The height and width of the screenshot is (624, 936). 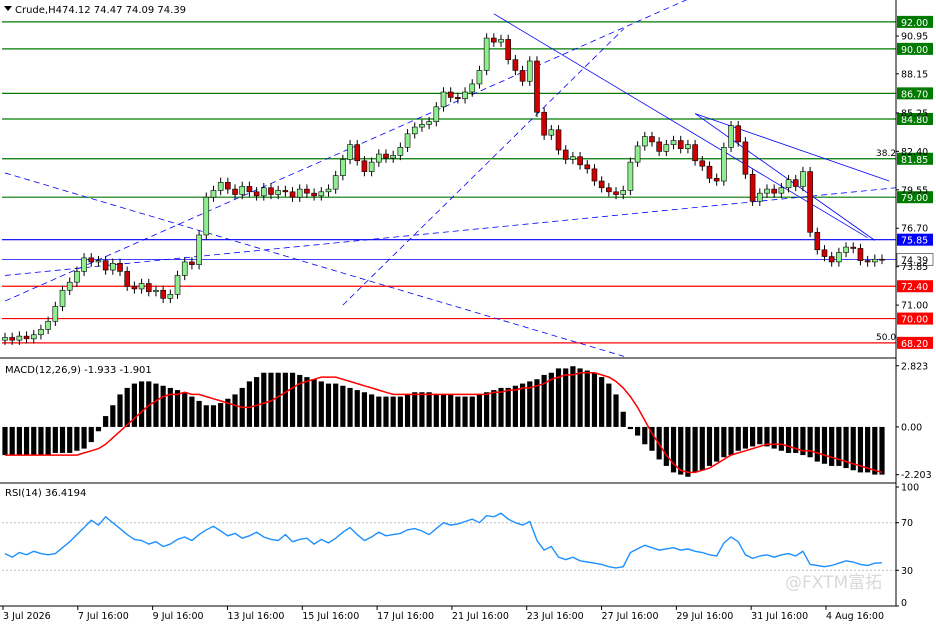 What do you see at coordinates (630, 616) in the screenshot?
I see `time-tick-label: 27 Jul 16:00` at bounding box center [630, 616].